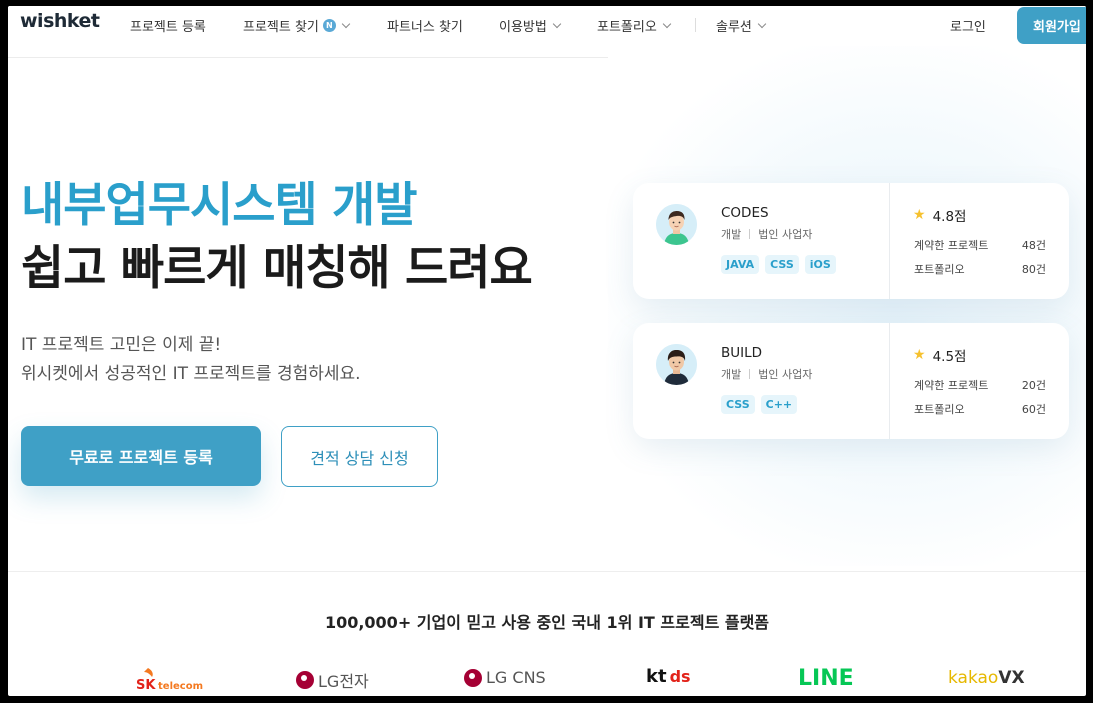  I want to click on hero-subtitle-line: 위시켓에서 성공적인 IT 프로젝트를 경험하세요., so click(191, 374).